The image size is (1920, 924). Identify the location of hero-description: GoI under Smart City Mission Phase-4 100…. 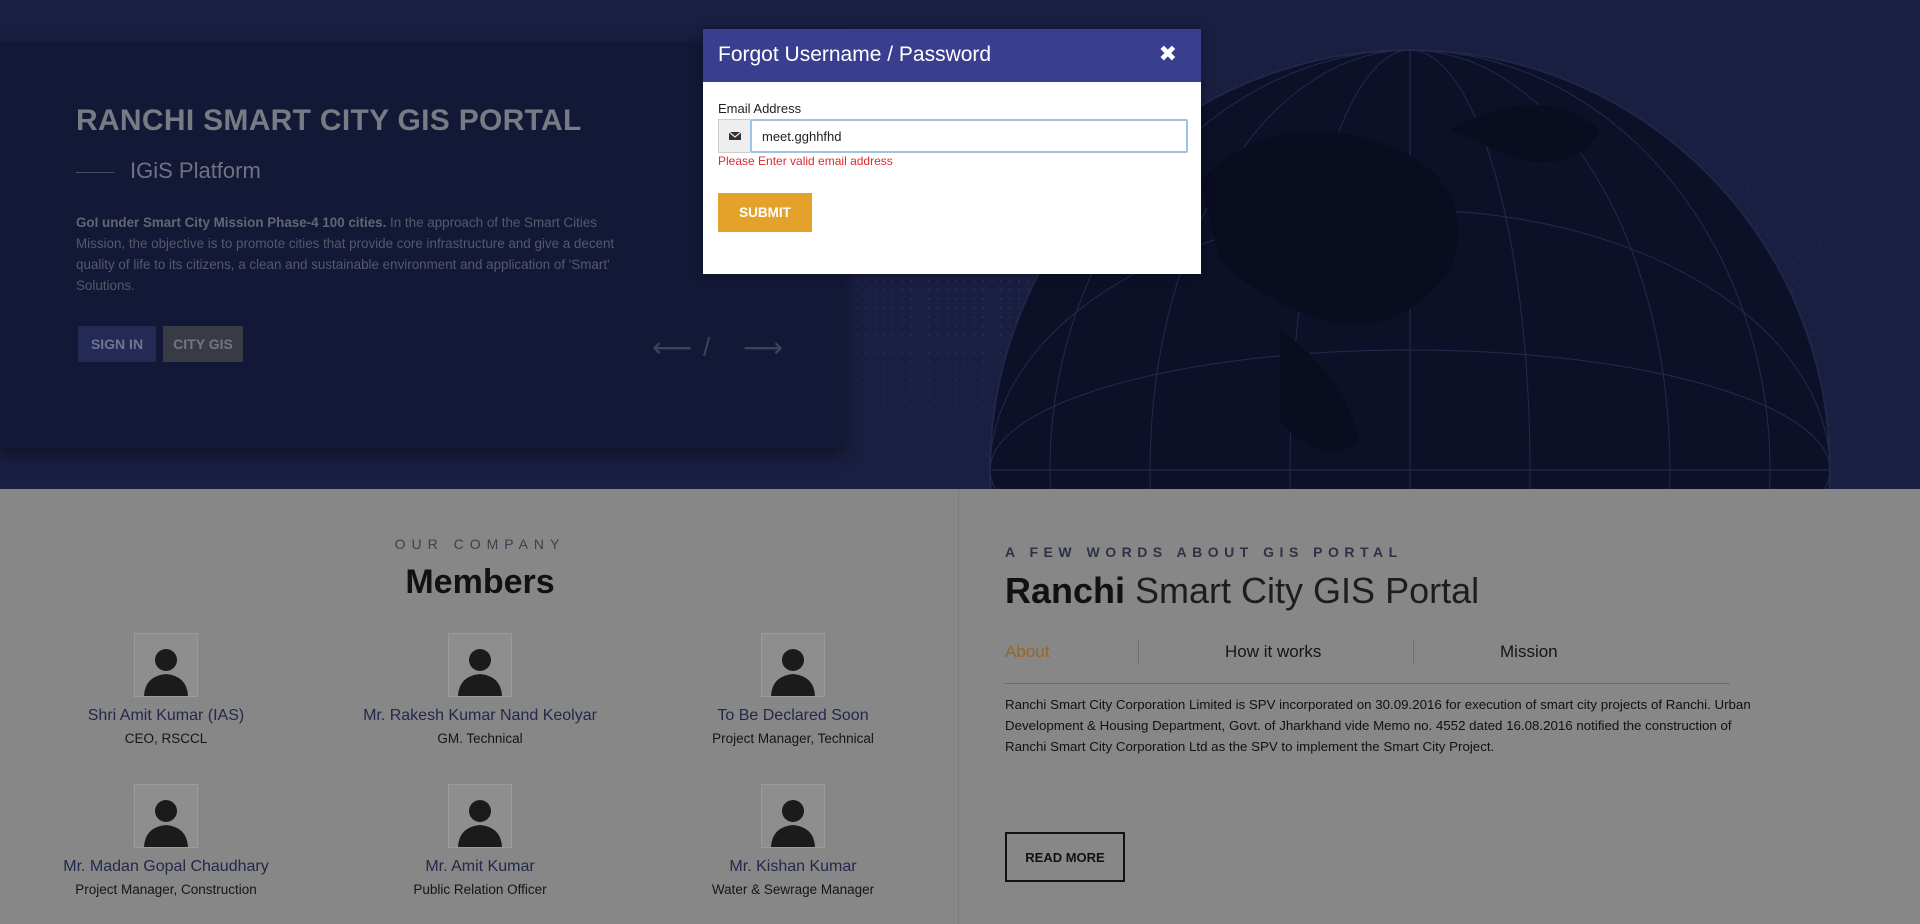
(348, 254).